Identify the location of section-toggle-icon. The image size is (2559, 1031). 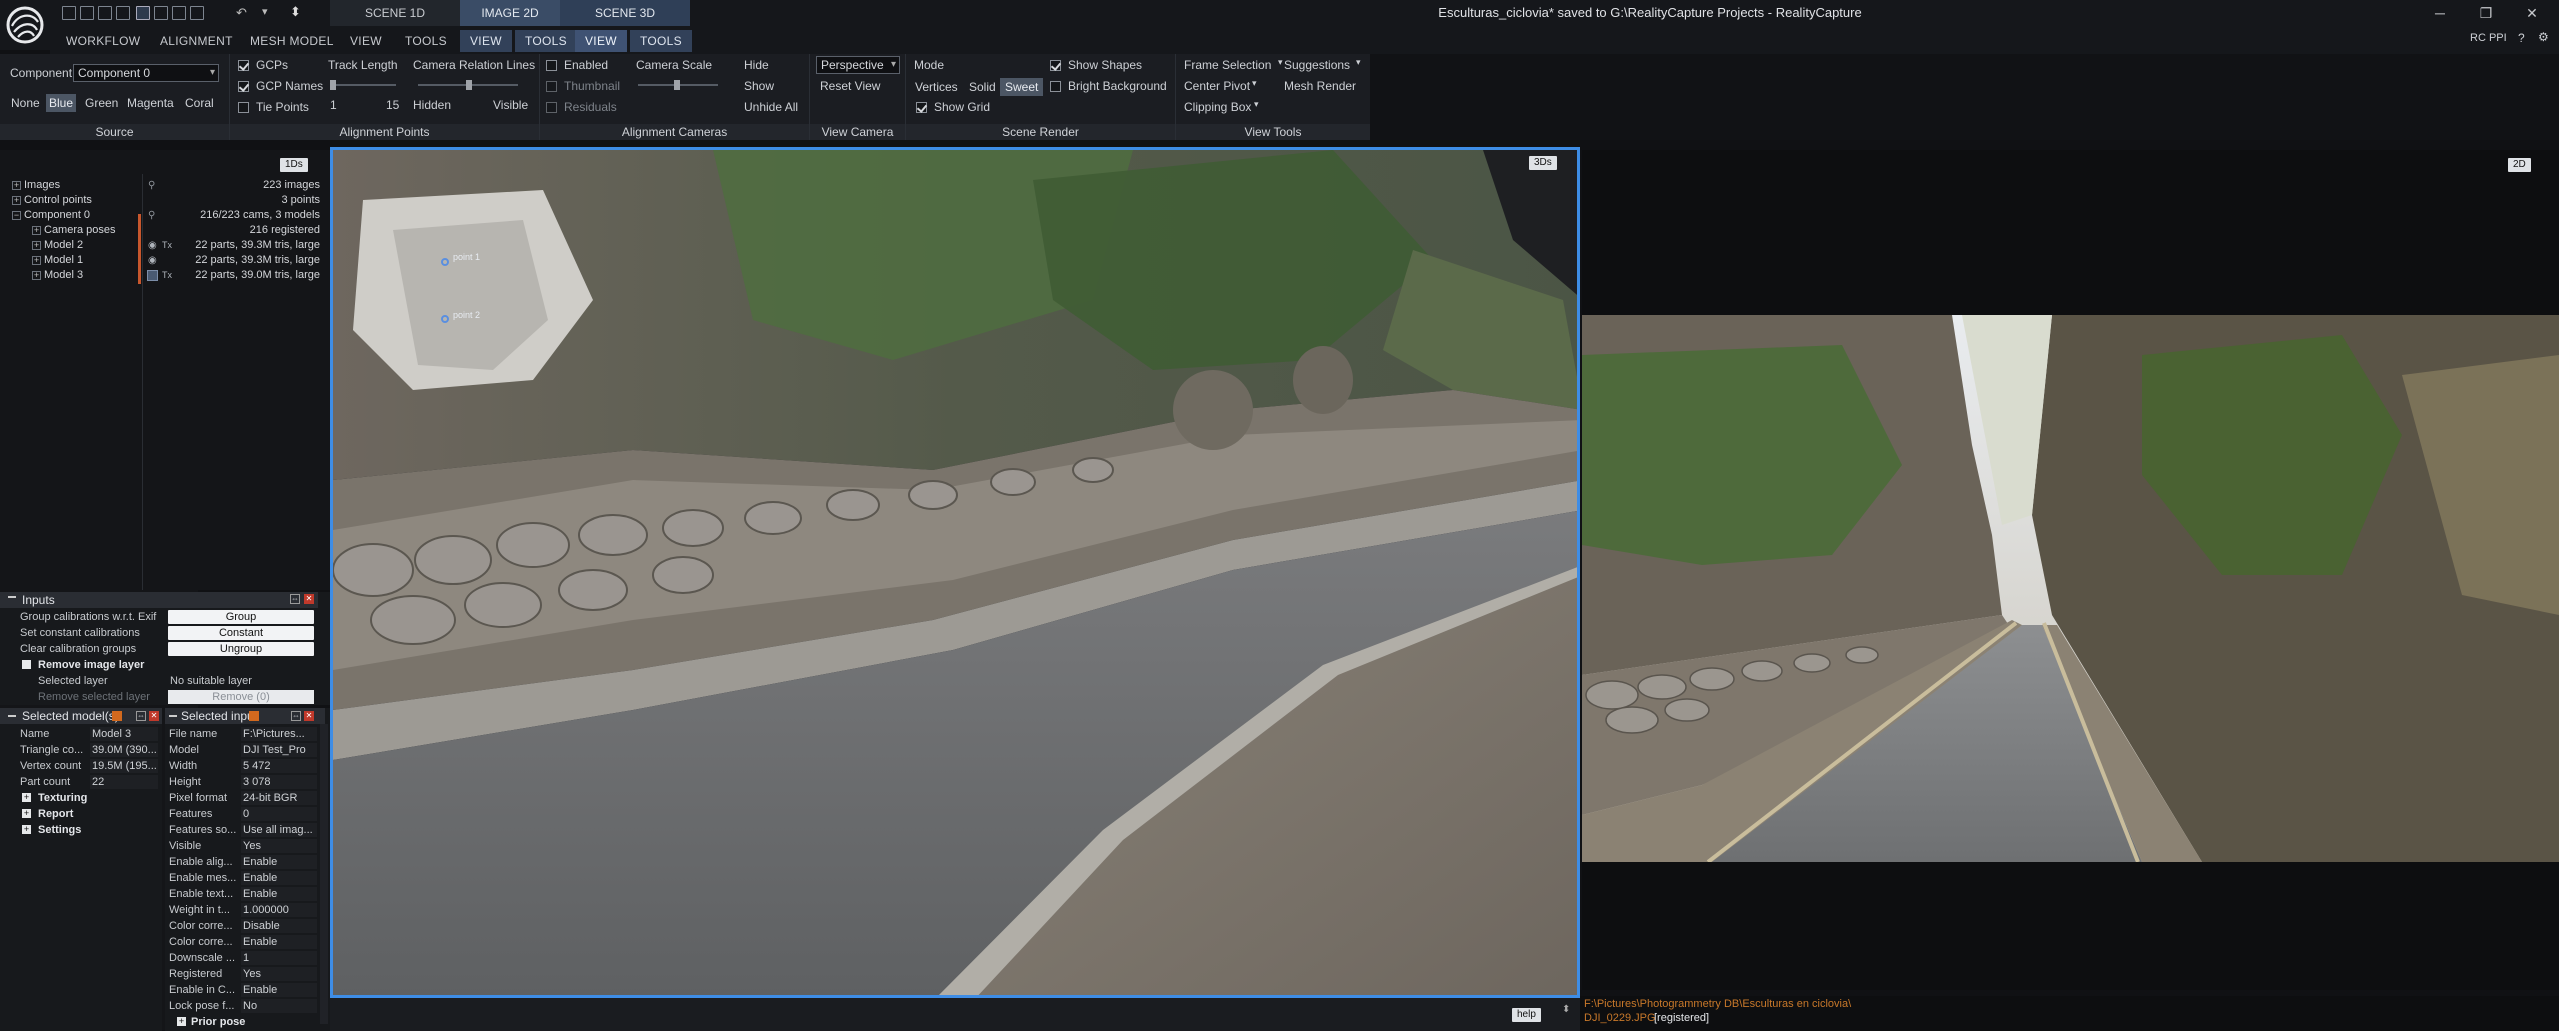
(26, 664).